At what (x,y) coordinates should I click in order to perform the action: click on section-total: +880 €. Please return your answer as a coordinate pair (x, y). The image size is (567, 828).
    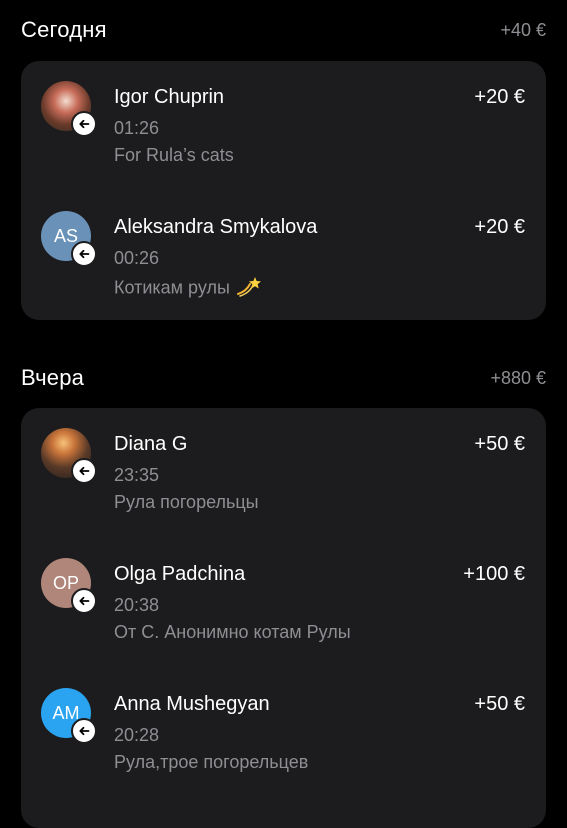
    Looking at the image, I should click on (518, 377).